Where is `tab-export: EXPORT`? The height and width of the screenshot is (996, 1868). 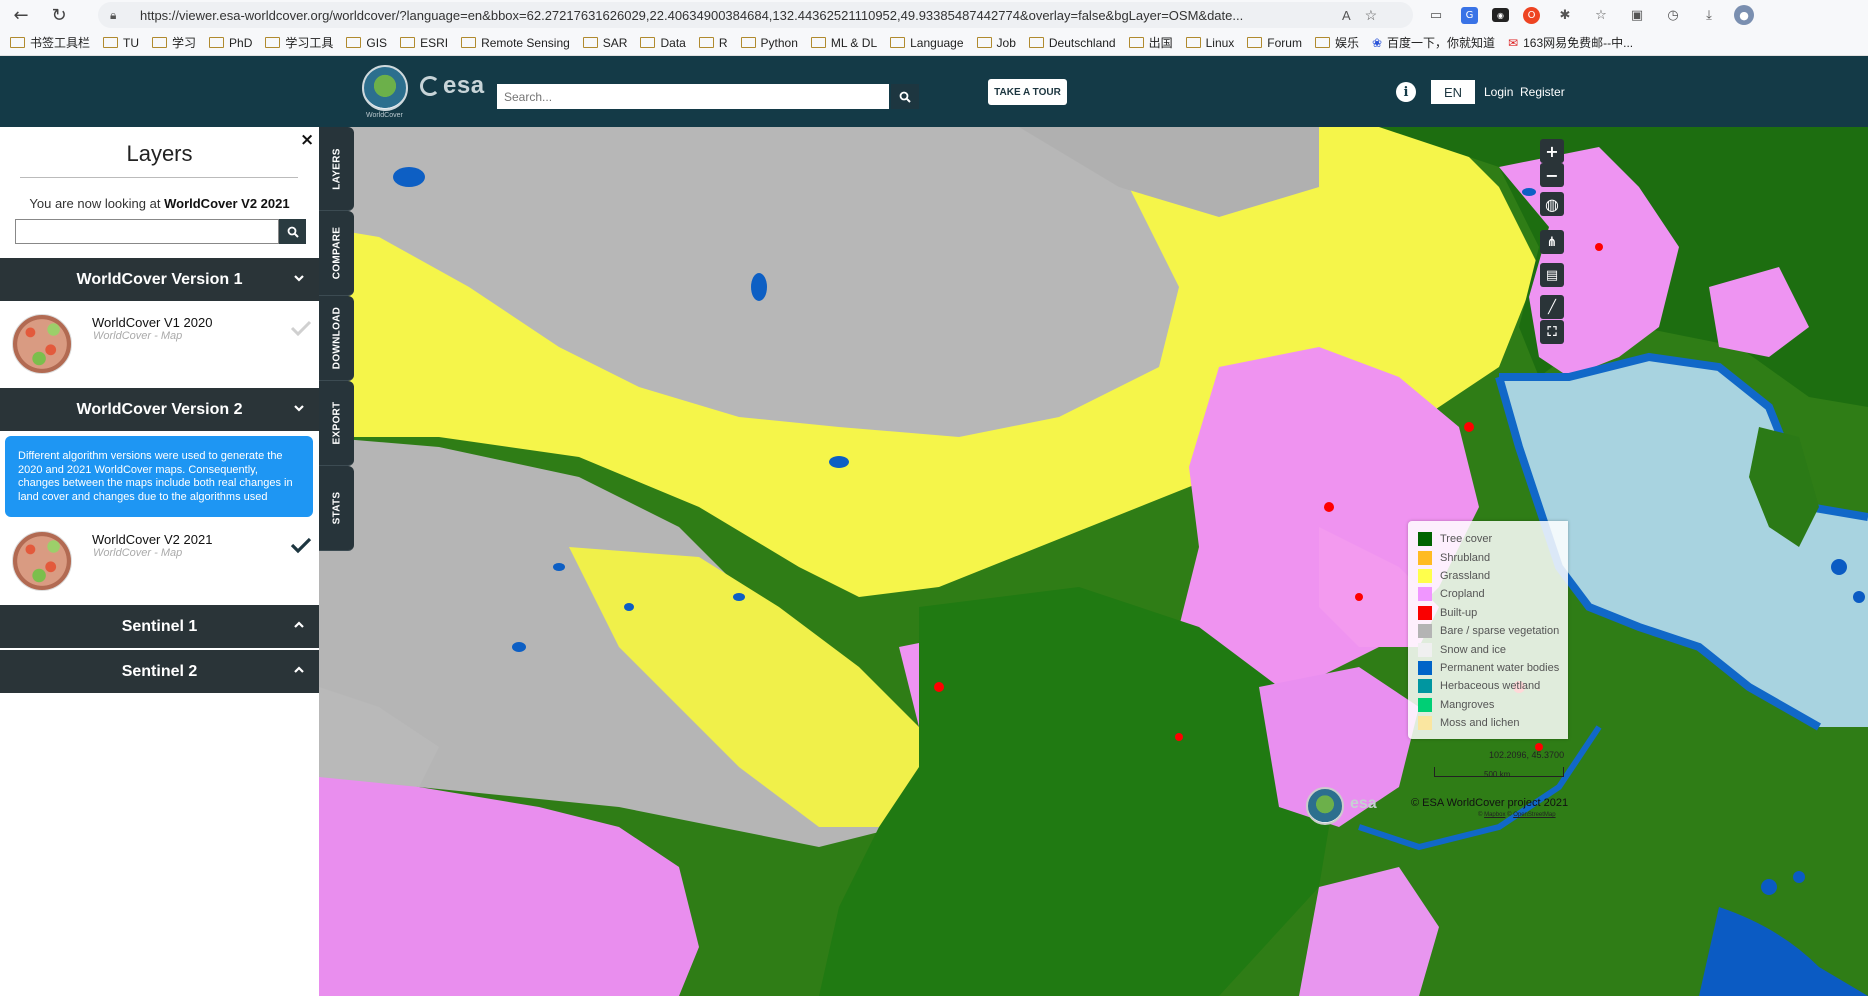 tab-export: EXPORT is located at coordinates (336, 423).